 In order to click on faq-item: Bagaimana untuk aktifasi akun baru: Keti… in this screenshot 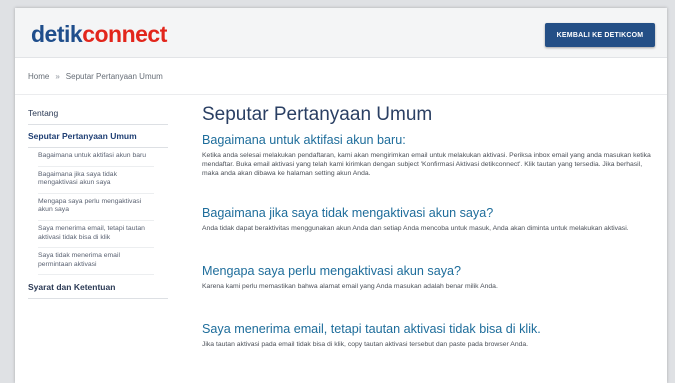, I will do `click(427, 155)`.